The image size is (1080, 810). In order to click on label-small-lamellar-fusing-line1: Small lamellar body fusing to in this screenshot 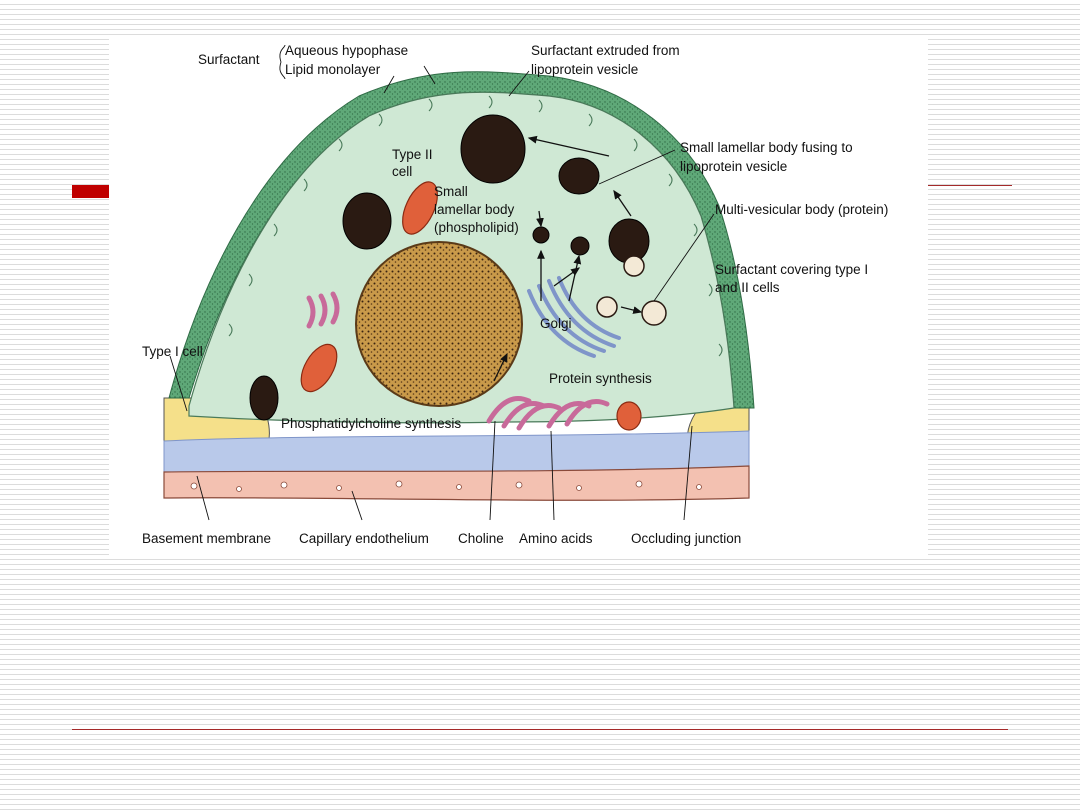, I will do `click(766, 147)`.